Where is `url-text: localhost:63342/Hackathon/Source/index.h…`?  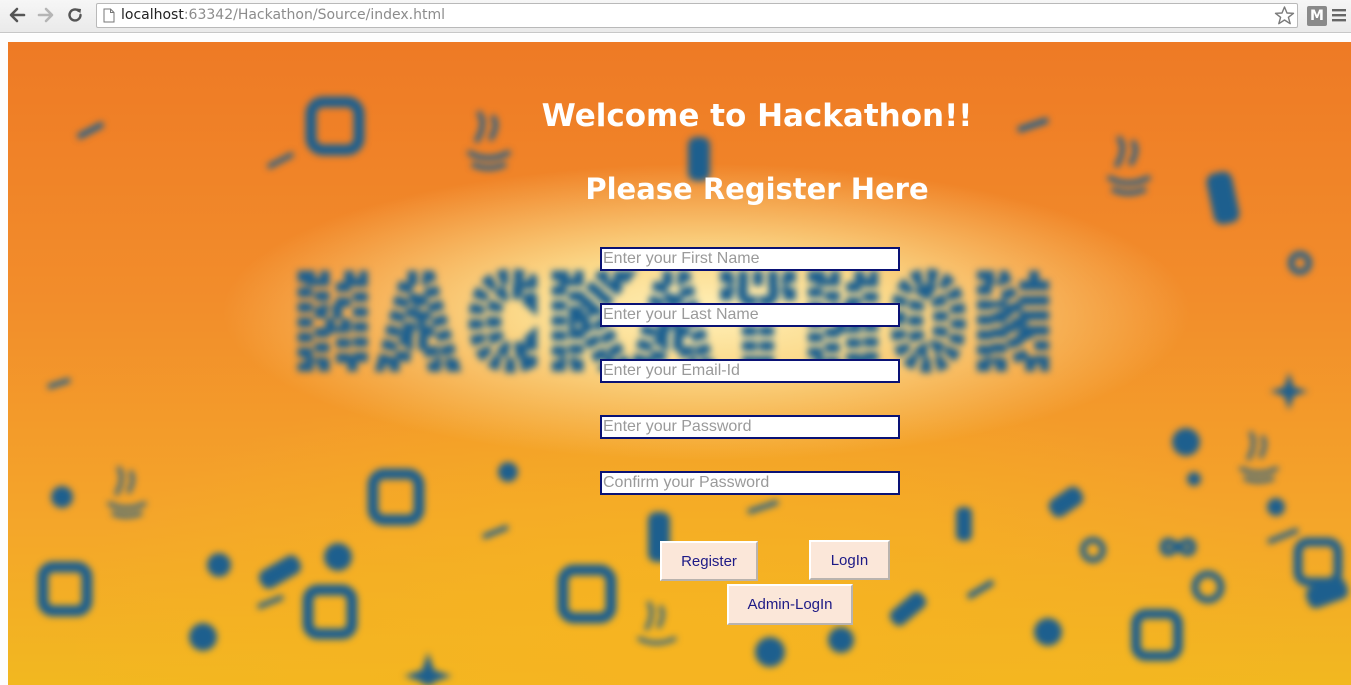
url-text: localhost:63342/Hackathon/Source/index.h… is located at coordinates (283, 15).